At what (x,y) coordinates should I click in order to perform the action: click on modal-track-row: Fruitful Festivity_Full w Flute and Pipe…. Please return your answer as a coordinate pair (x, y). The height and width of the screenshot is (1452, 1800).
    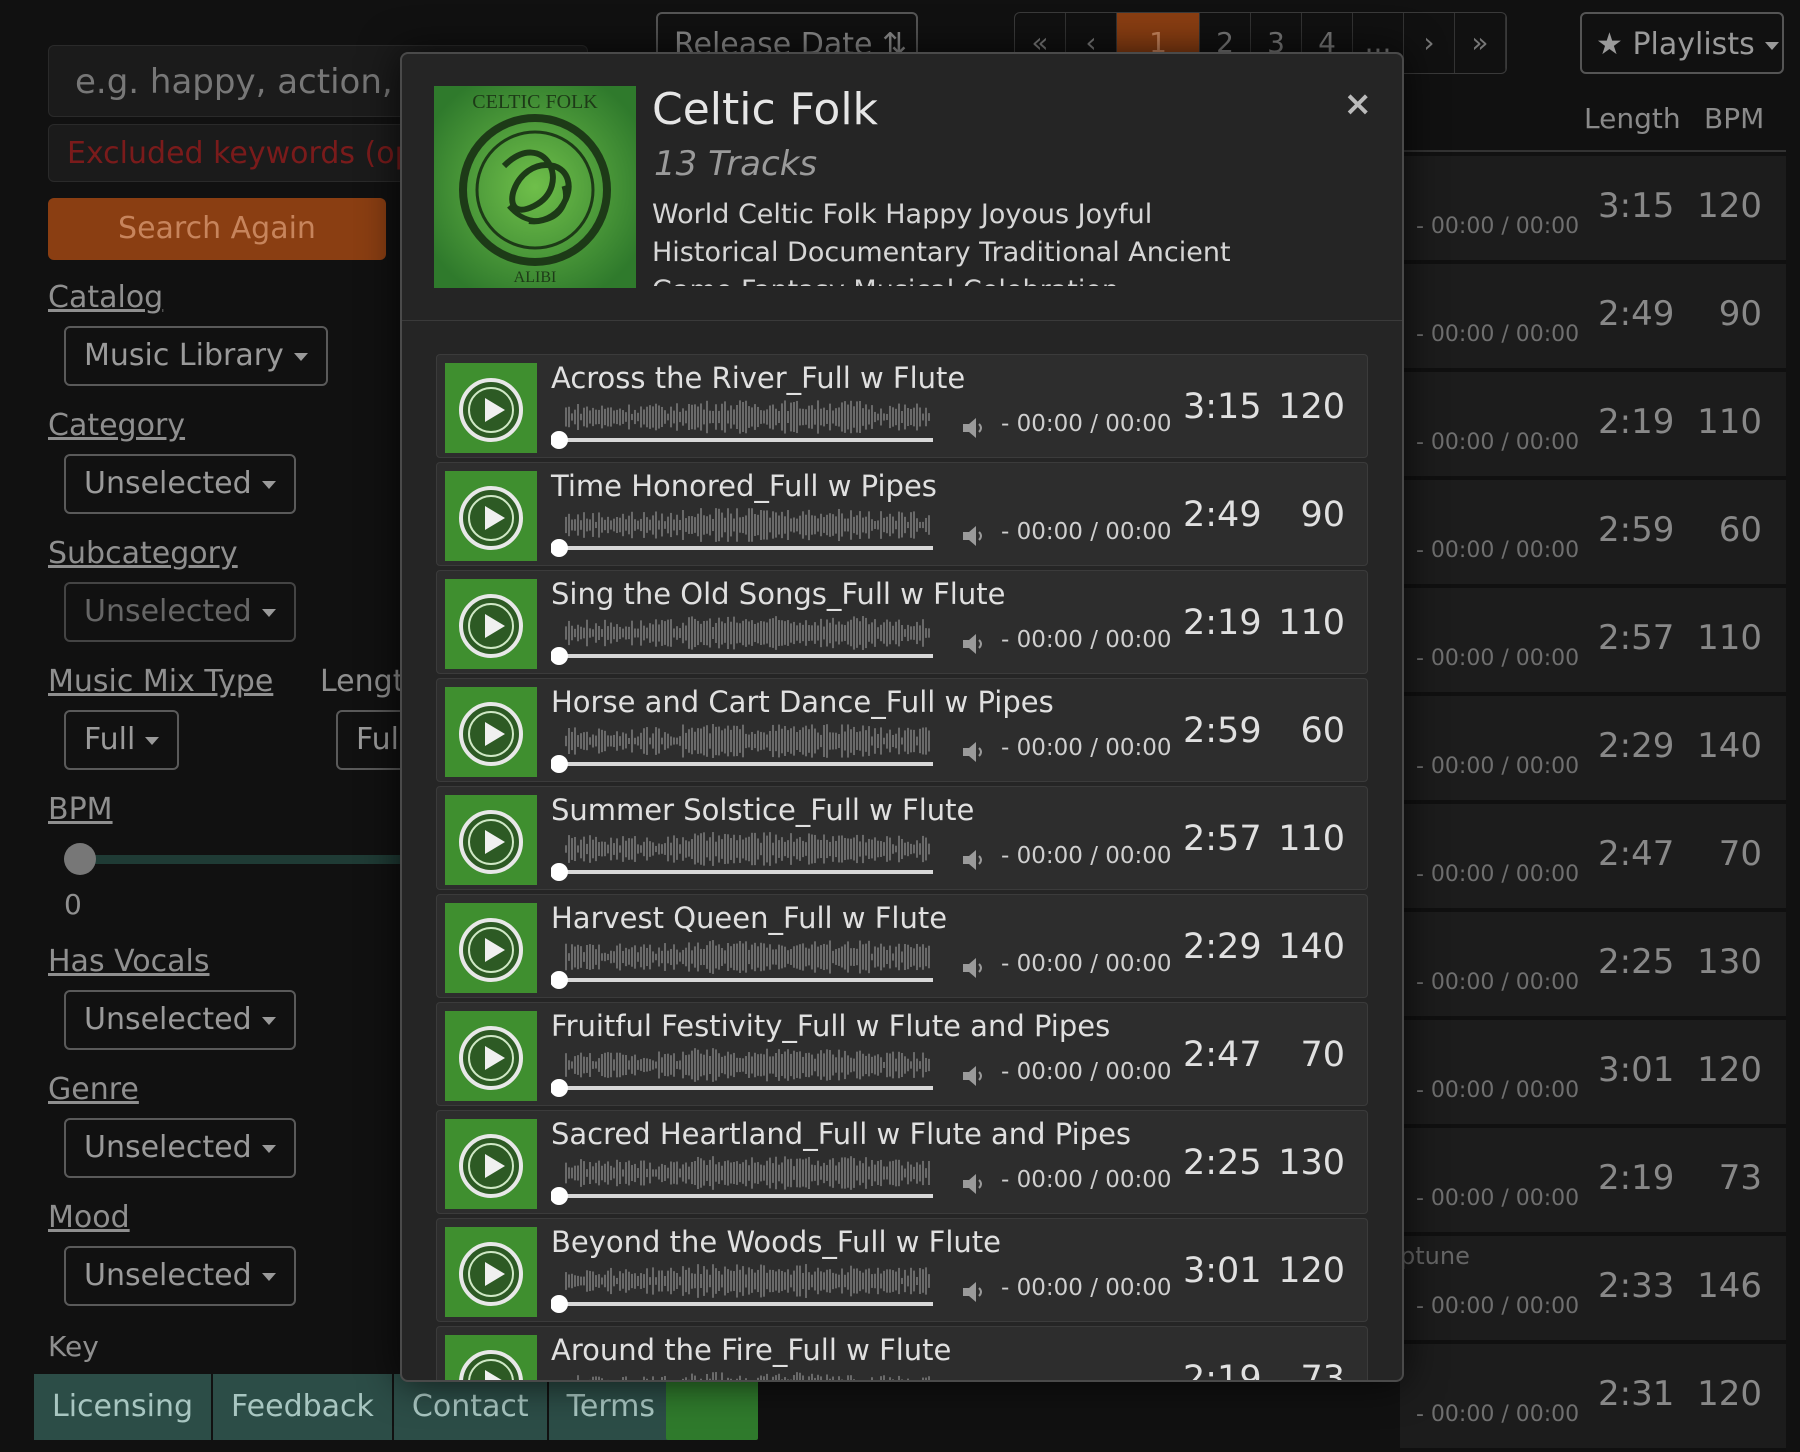
    Looking at the image, I should click on (902, 1054).